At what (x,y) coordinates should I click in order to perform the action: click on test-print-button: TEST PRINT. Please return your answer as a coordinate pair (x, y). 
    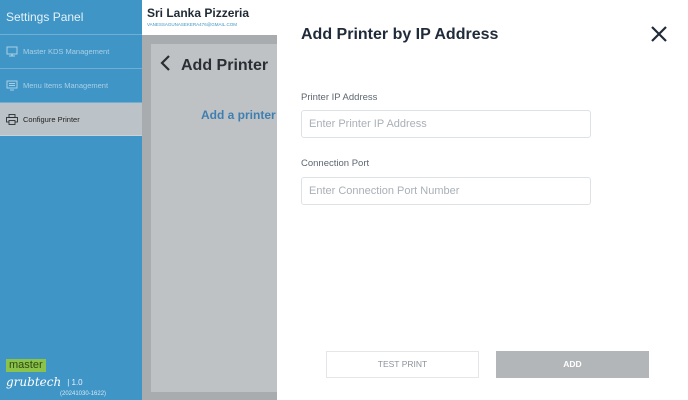
    Looking at the image, I should click on (402, 364).